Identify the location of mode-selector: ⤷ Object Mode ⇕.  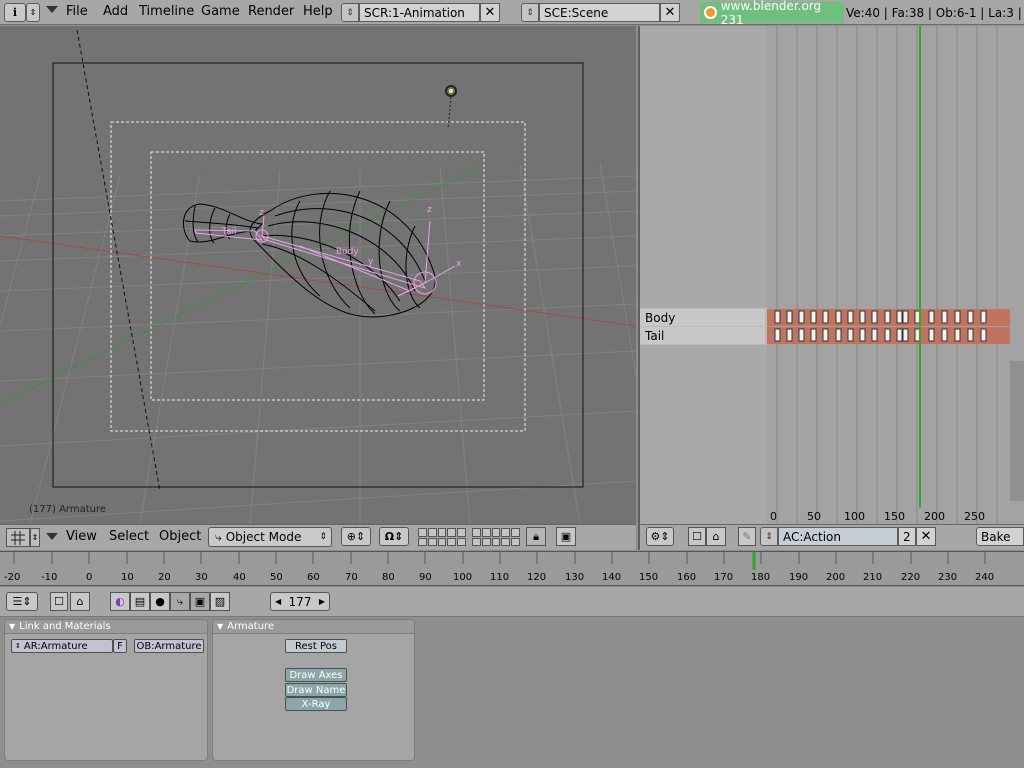
(270, 537).